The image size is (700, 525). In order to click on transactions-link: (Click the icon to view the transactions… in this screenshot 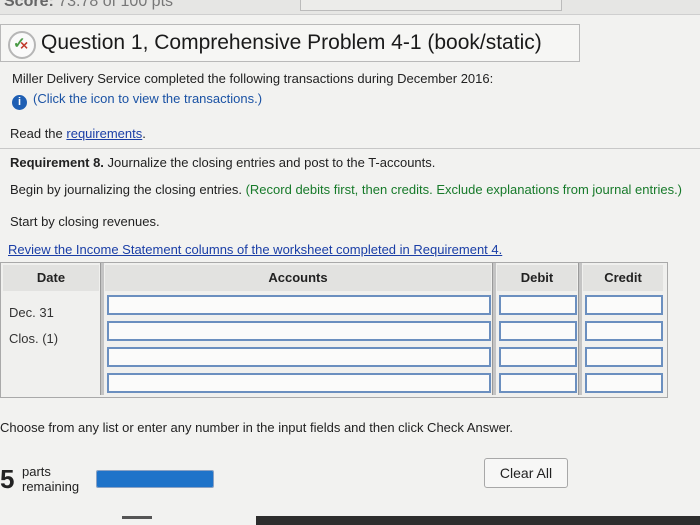, I will do `click(147, 98)`.